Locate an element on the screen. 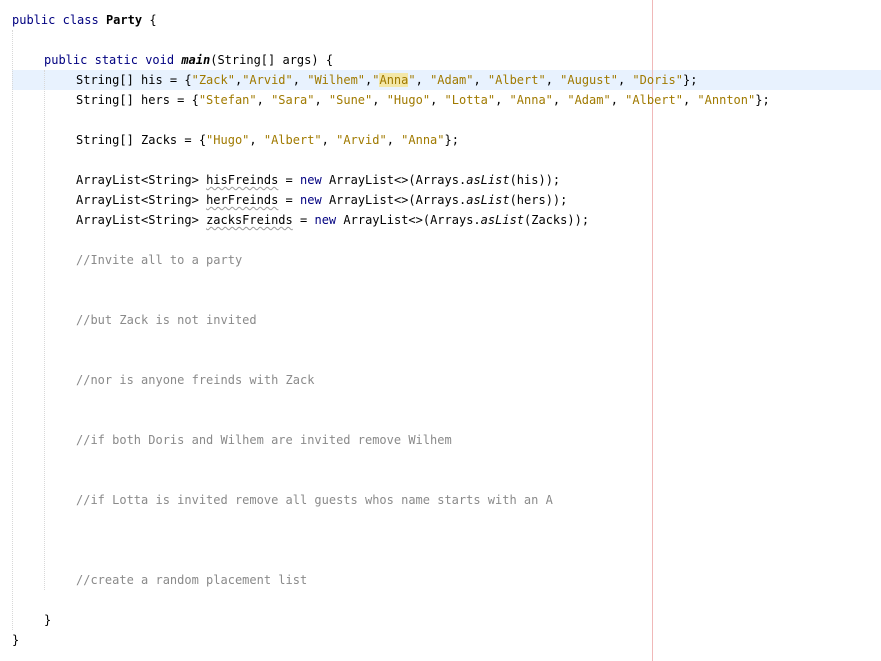  code-comment-invite: //Invite all to a party is located at coordinates (159, 260).